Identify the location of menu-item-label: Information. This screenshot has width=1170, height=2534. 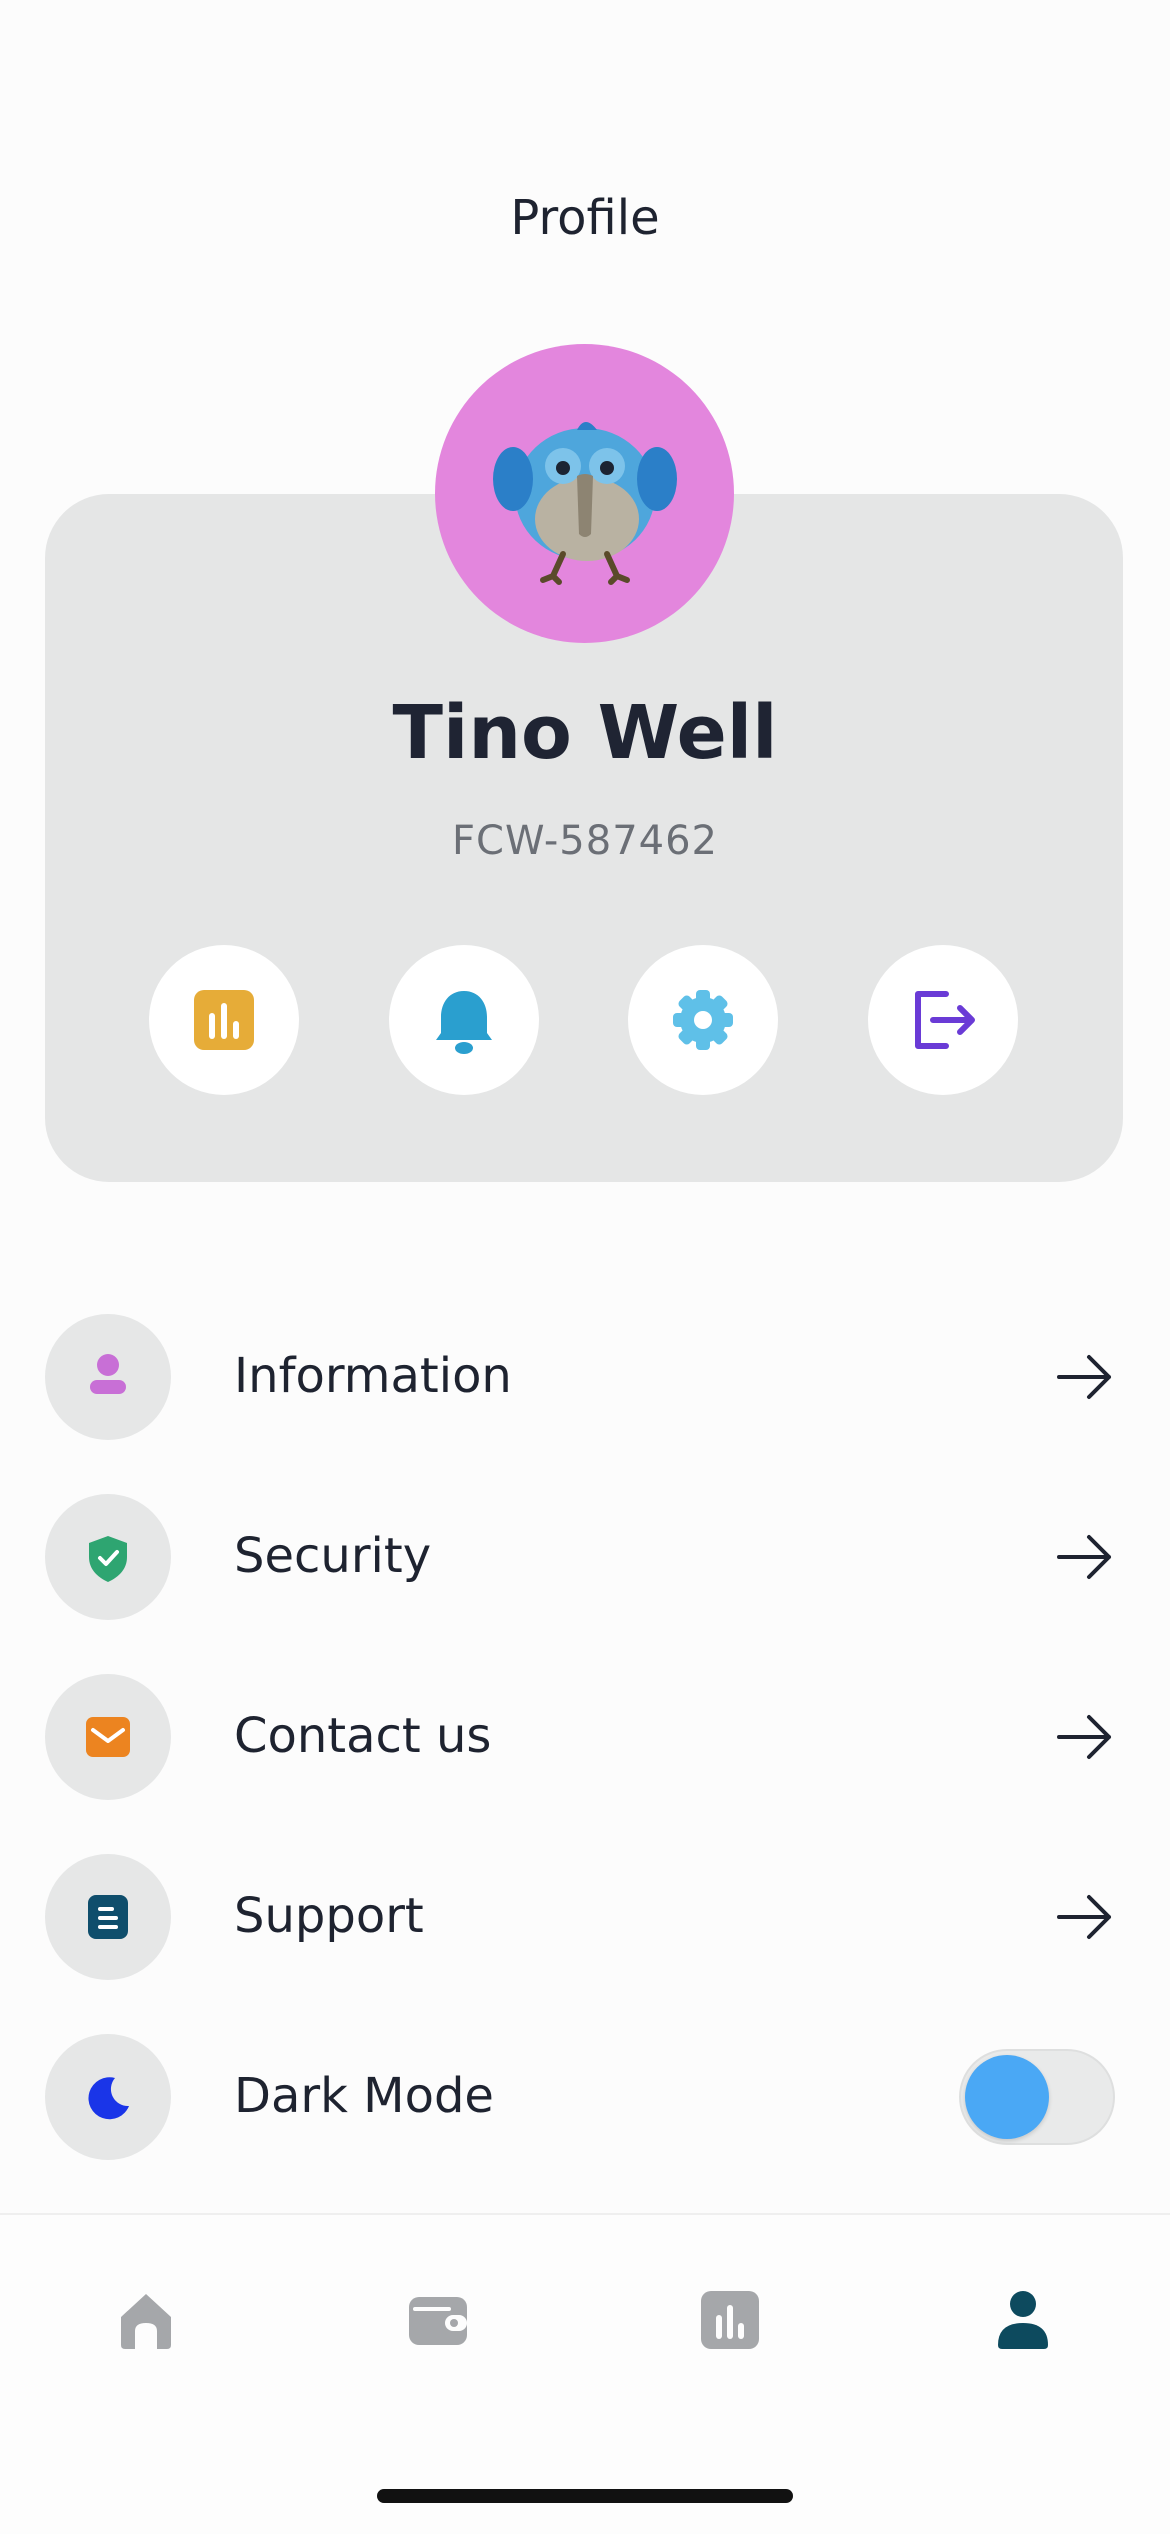
(373, 1376).